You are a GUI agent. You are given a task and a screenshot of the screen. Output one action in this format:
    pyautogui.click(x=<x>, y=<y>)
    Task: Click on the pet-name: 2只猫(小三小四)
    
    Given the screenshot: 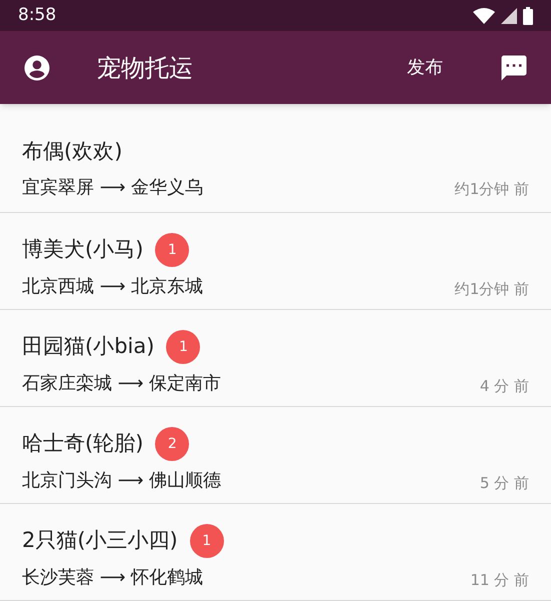 What is the action you would take?
    pyautogui.click(x=100, y=540)
    